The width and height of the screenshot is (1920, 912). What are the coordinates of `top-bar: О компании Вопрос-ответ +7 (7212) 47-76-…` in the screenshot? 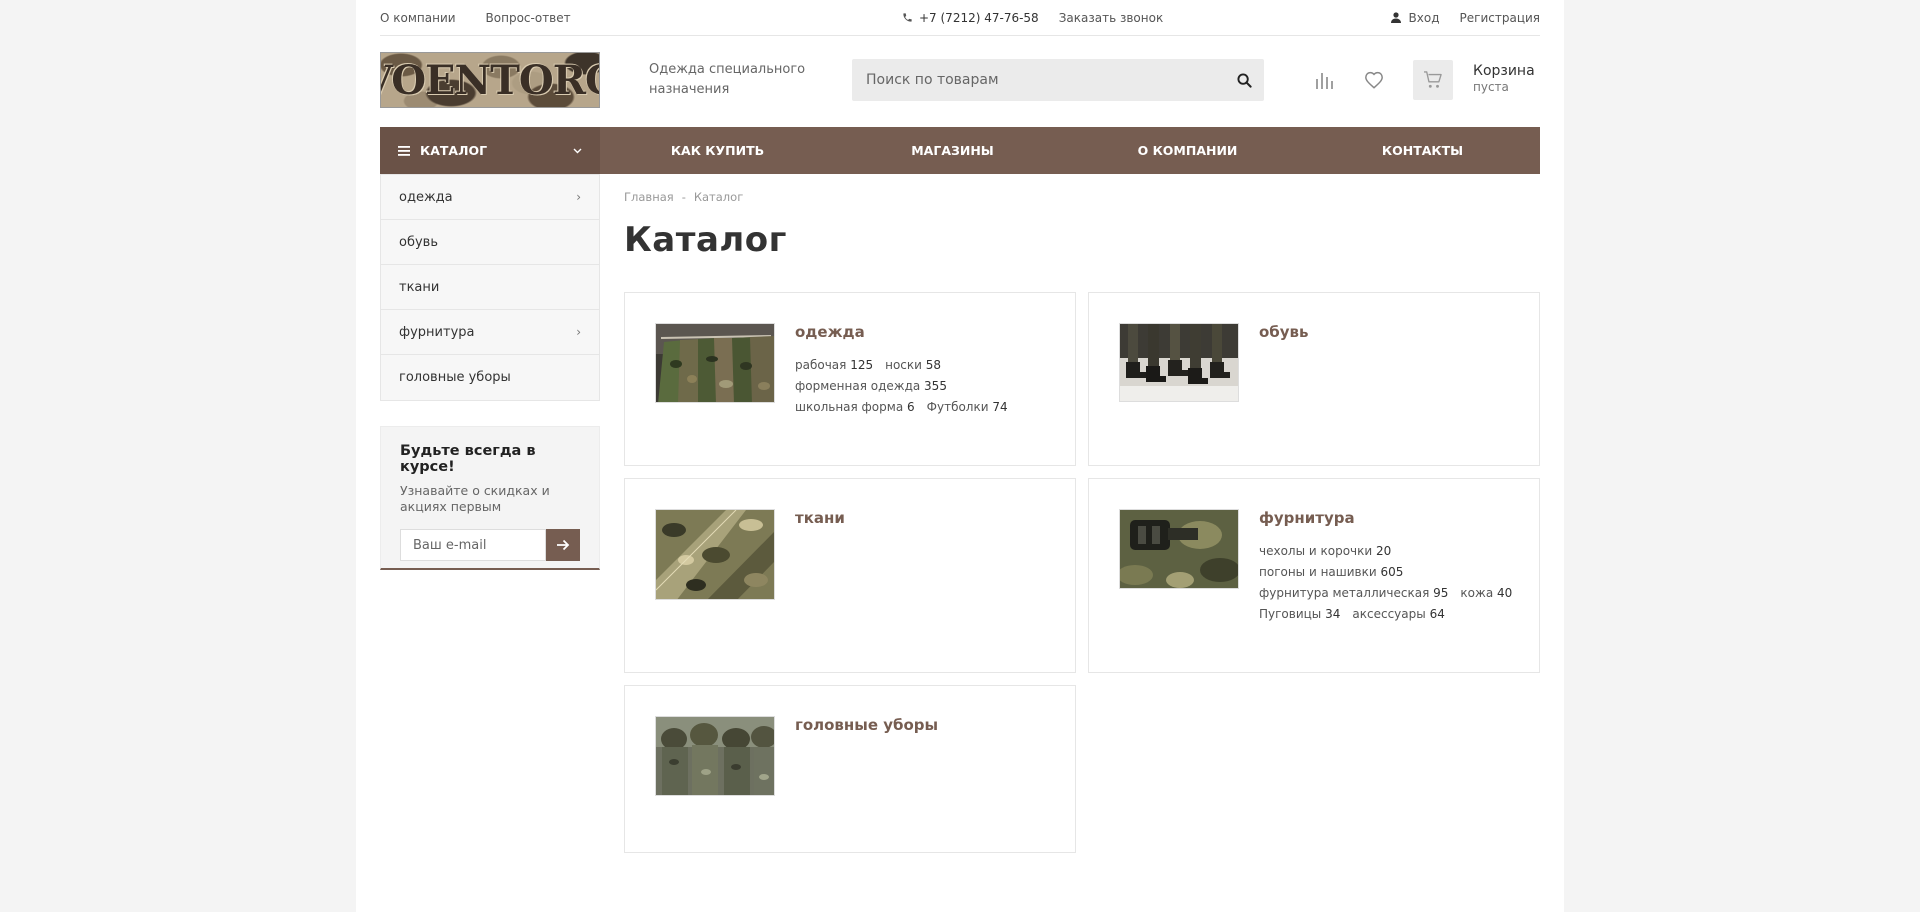 It's located at (960, 18).